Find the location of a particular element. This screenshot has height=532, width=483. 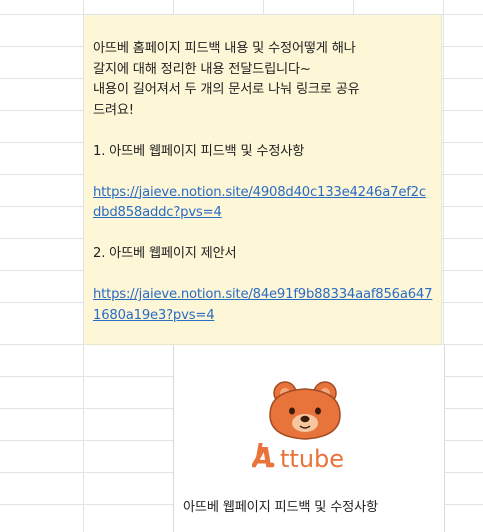

logo-wordmark-rest: ttube is located at coordinates (312, 459).